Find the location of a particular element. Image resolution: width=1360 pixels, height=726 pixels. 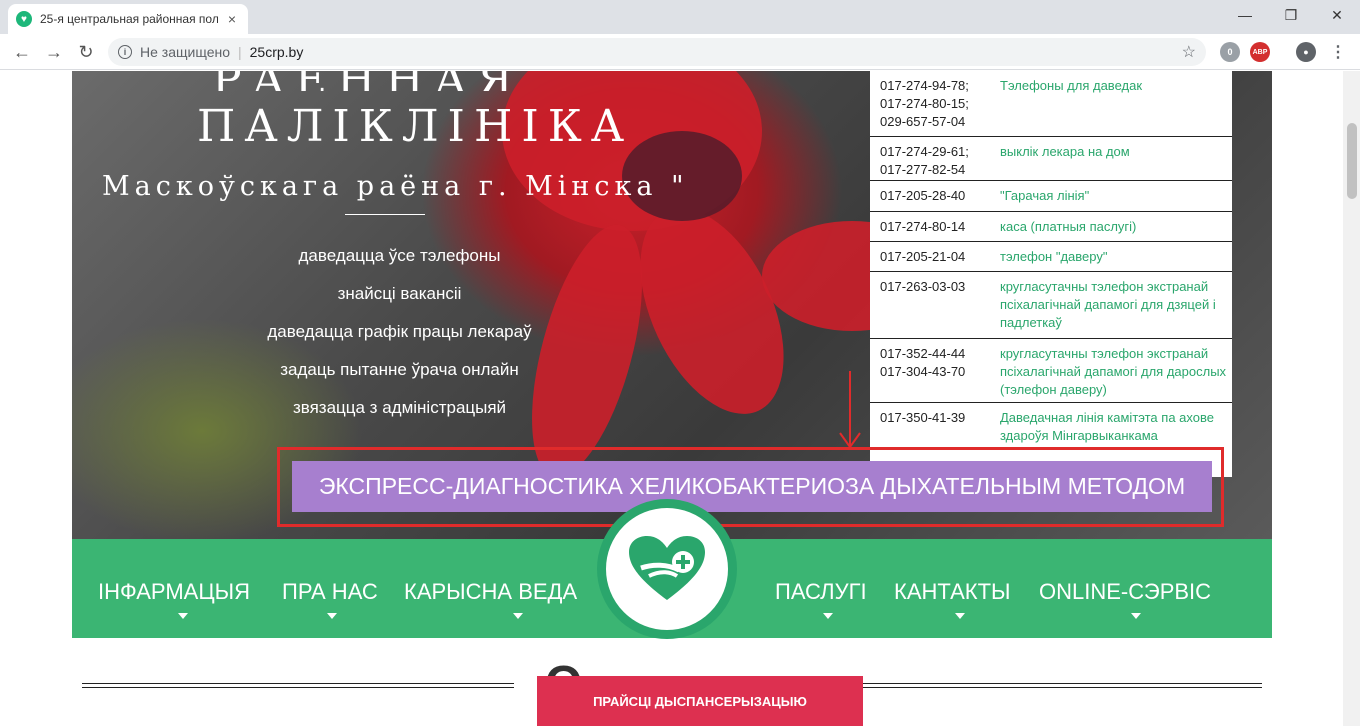

hero-link-contact-admin: звязацца з адміністрацыяй is located at coordinates (399, 408).